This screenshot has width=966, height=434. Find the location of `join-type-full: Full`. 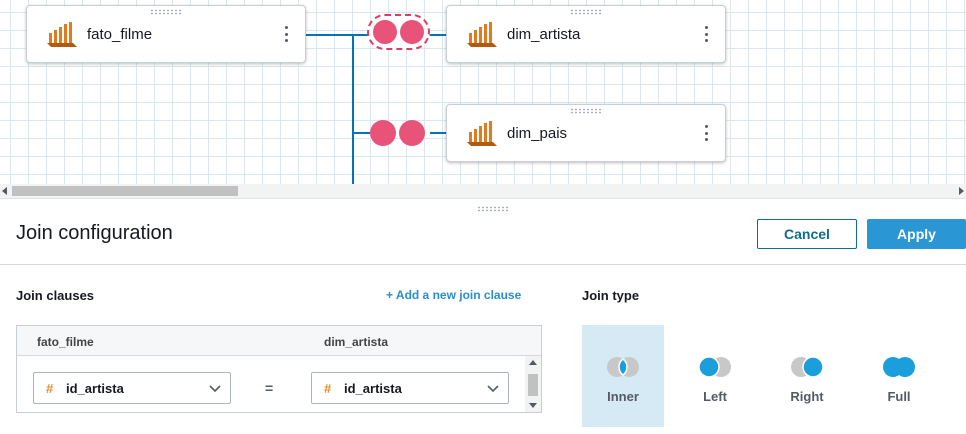

join-type-full: Full is located at coordinates (899, 376).